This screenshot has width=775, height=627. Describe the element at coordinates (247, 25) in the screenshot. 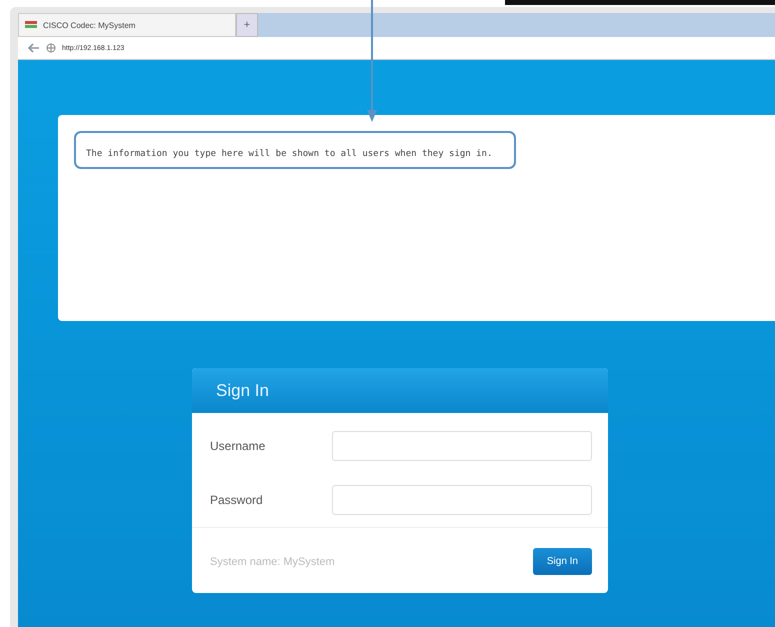

I see `new-tab-button: +` at that location.